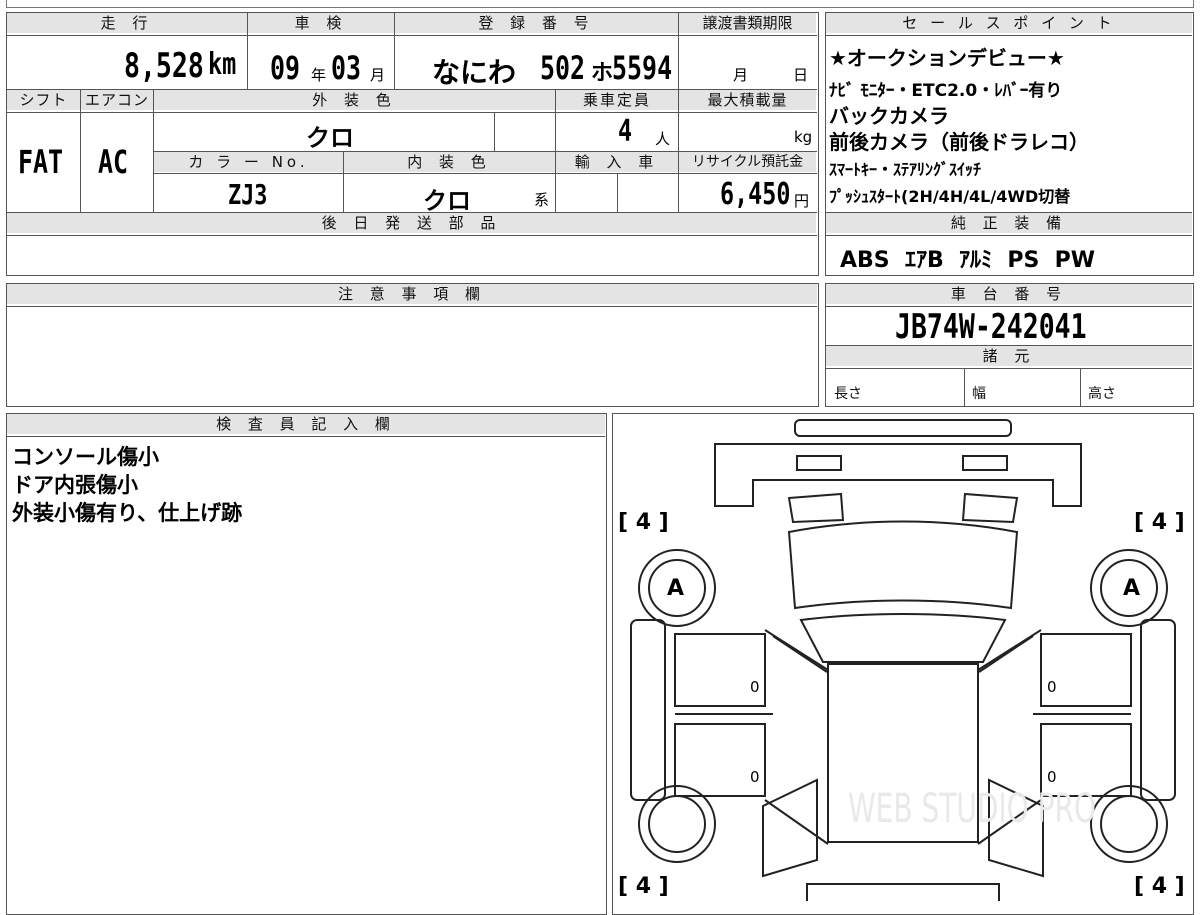 The image size is (1200, 915). I want to click on door-rear-right-mark: 0, so click(1052, 777).